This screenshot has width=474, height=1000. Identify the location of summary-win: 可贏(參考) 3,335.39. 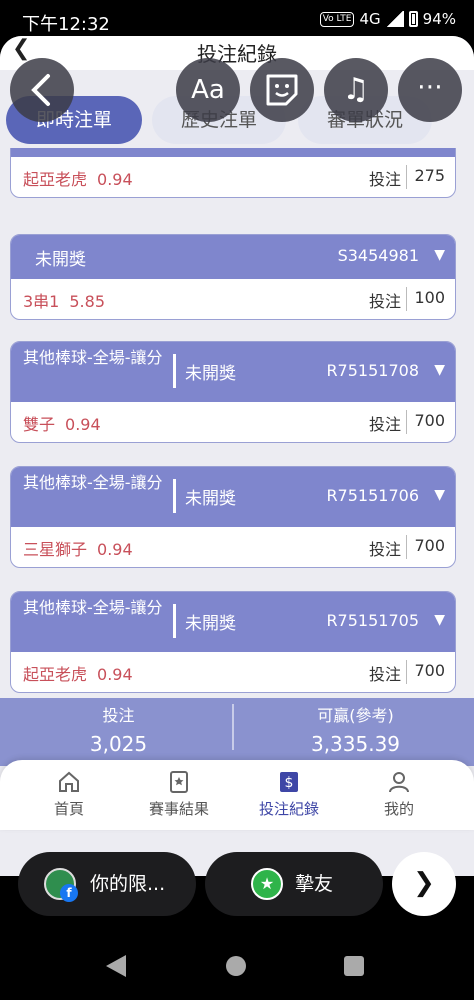
(355, 729).